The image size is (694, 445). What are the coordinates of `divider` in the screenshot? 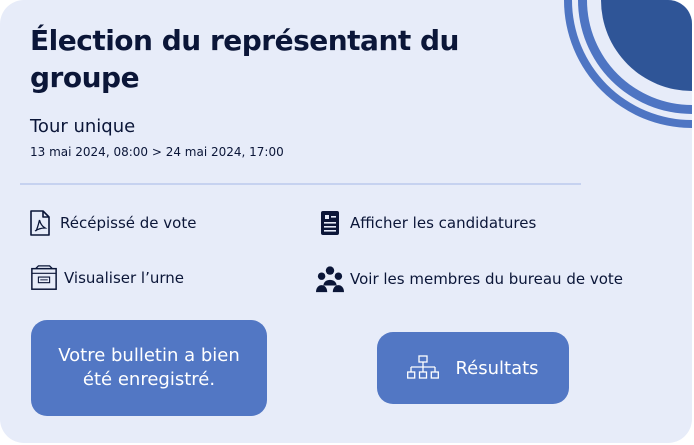 It's located at (300, 184).